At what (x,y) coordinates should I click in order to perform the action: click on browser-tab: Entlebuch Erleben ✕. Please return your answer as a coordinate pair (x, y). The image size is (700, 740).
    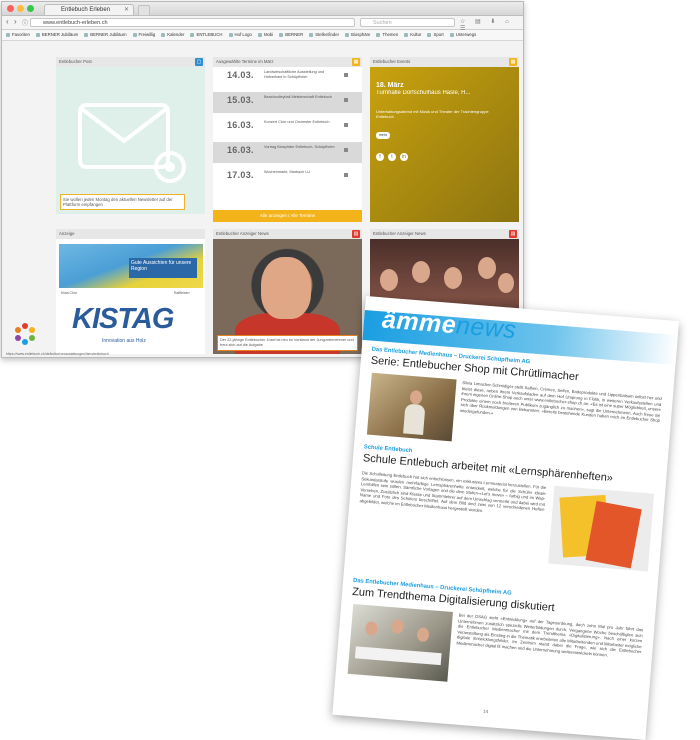
    Looking at the image, I should click on (89, 9).